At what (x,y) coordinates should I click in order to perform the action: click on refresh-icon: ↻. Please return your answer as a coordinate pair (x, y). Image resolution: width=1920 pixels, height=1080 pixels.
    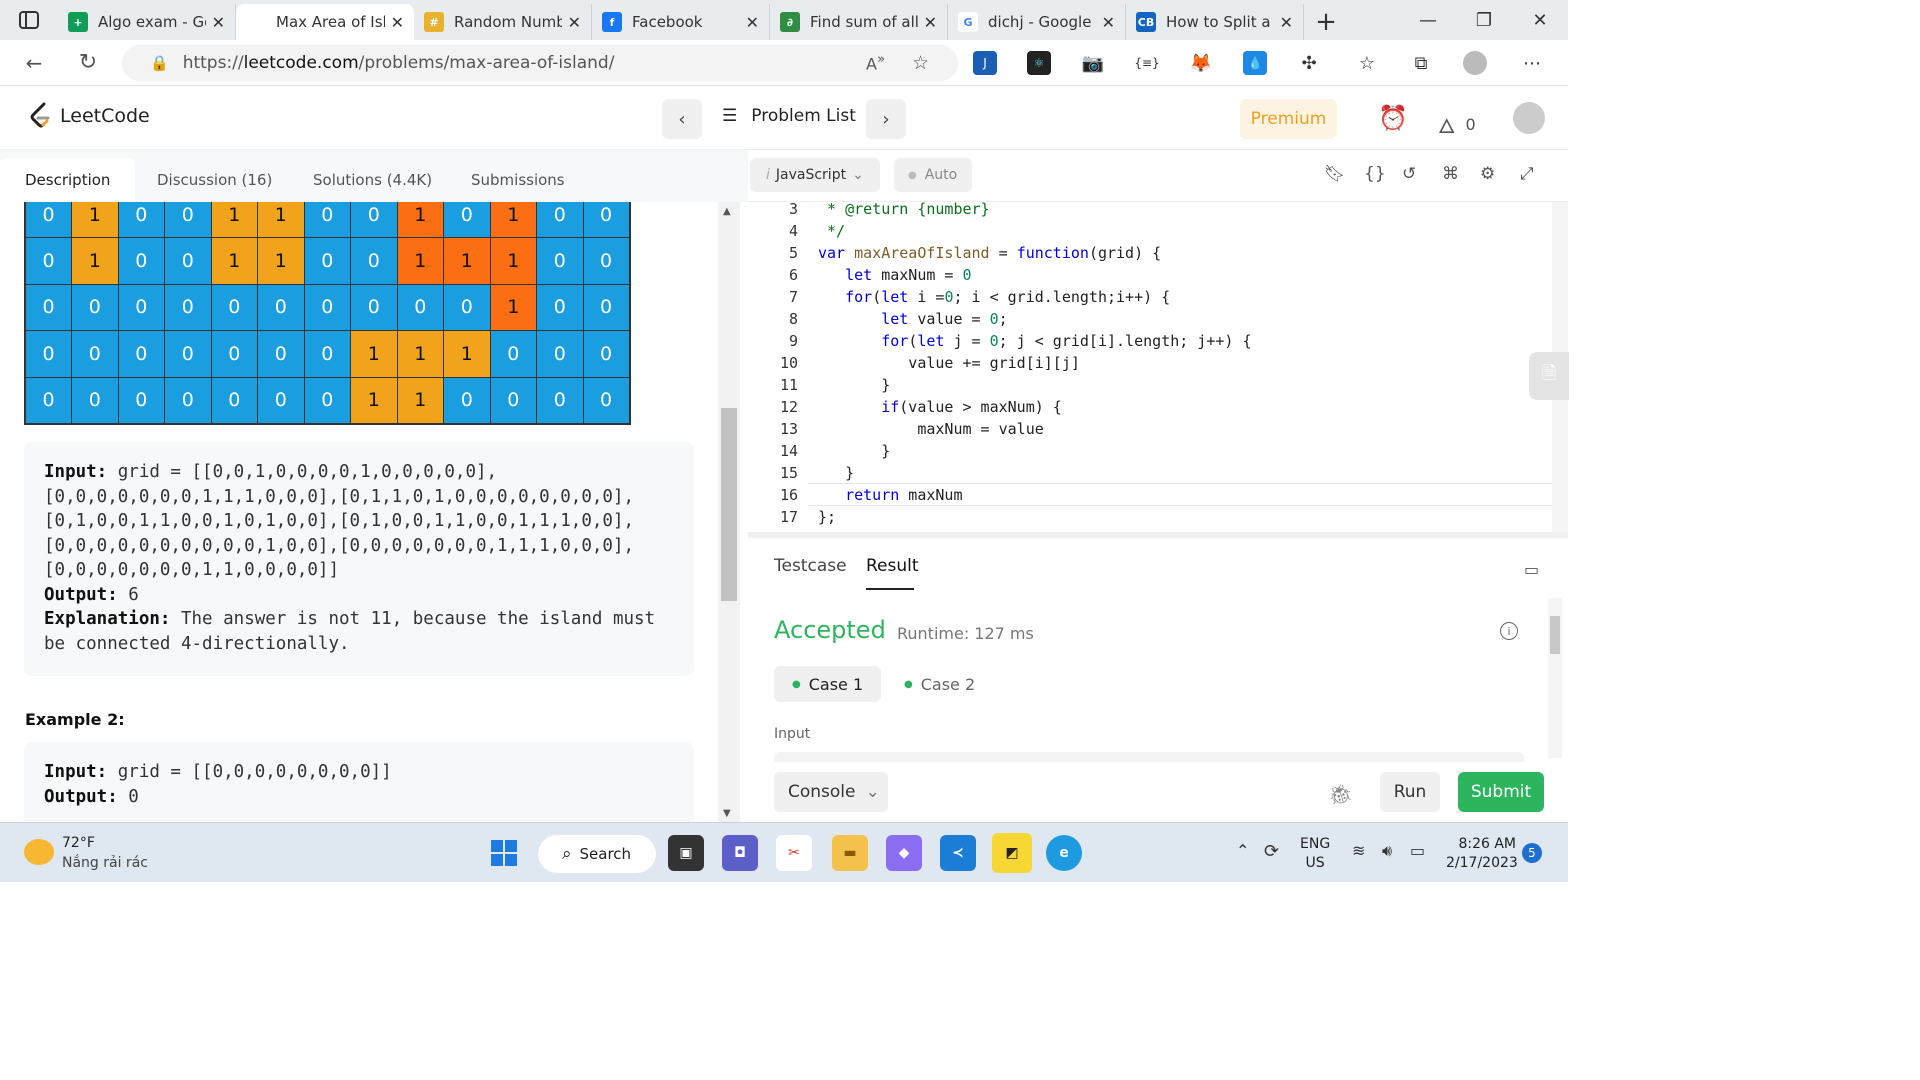
    Looking at the image, I should click on (88, 63).